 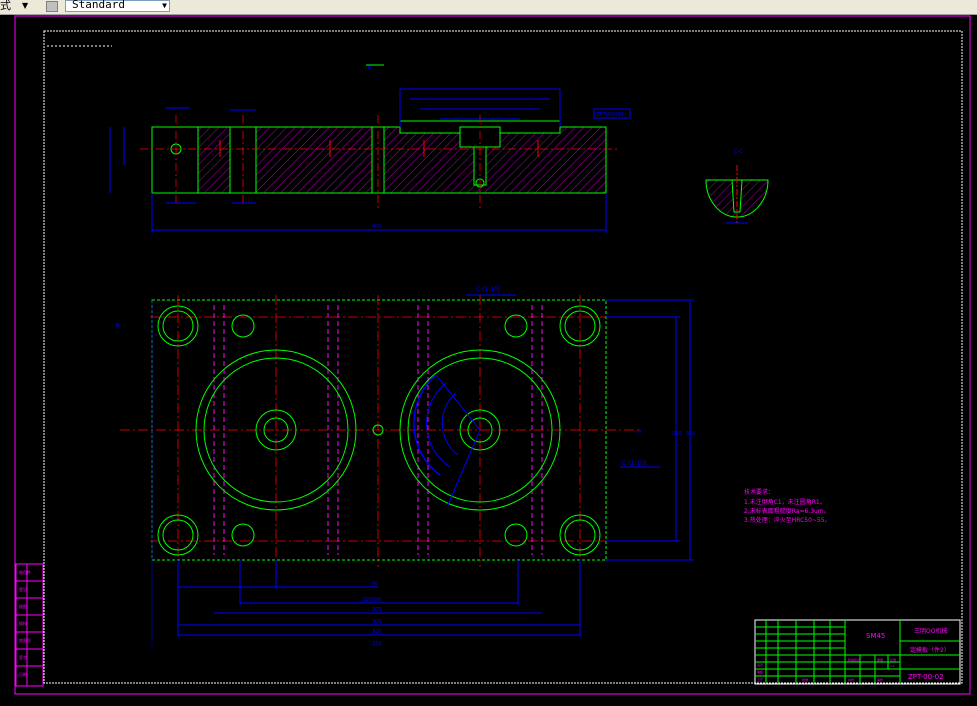 What do you see at coordinates (488, 7) in the screenshot?
I see `style-toolbar: 式 ▼ Standard ▼` at bounding box center [488, 7].